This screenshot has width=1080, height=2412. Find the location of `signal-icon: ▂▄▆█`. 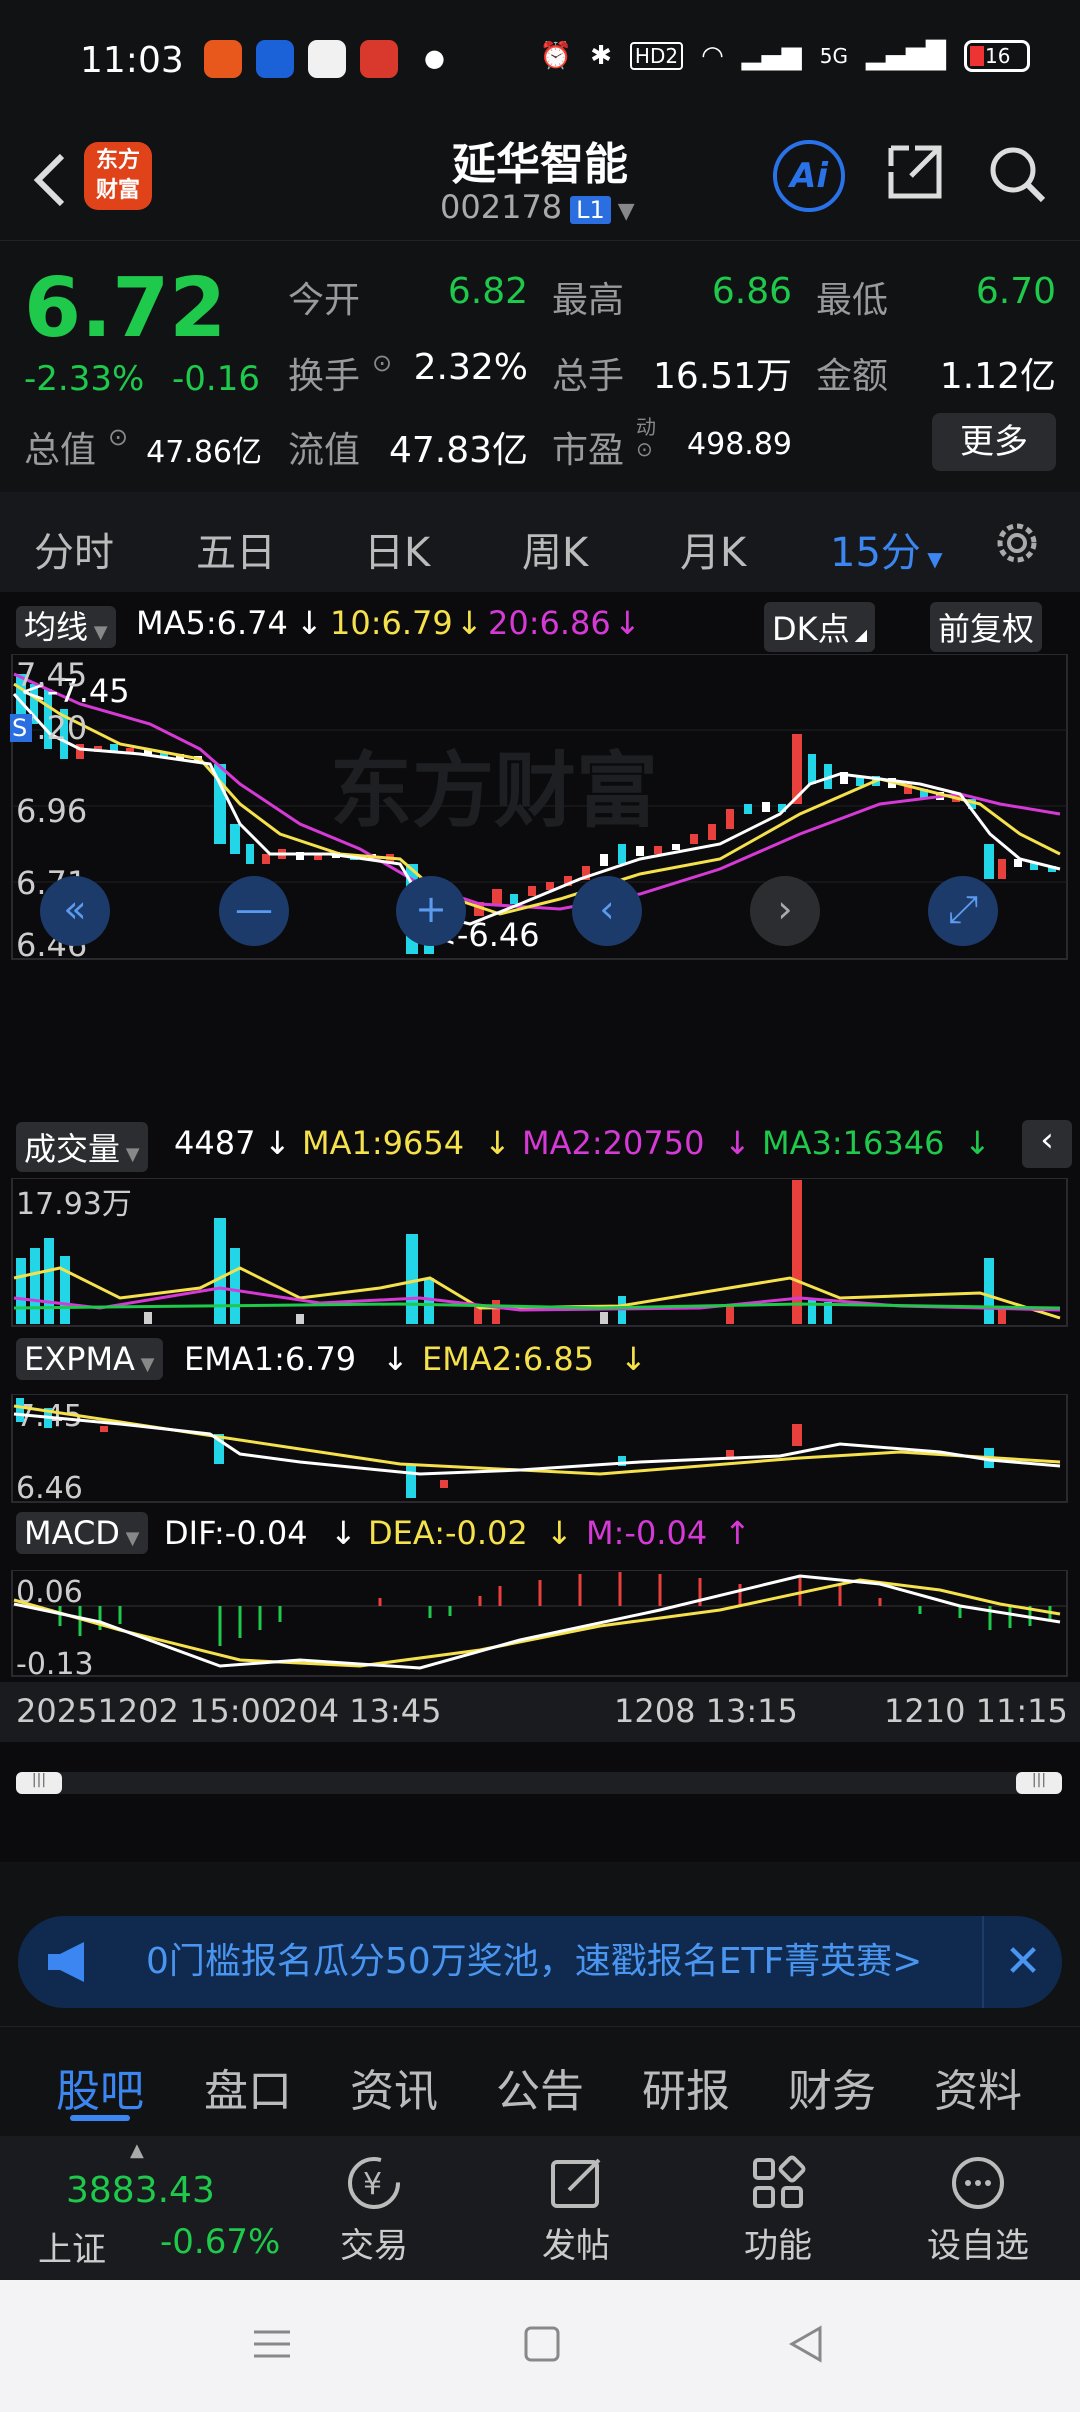

signal-icon: ▂▄▆█ is located at coordinates (906, 56).